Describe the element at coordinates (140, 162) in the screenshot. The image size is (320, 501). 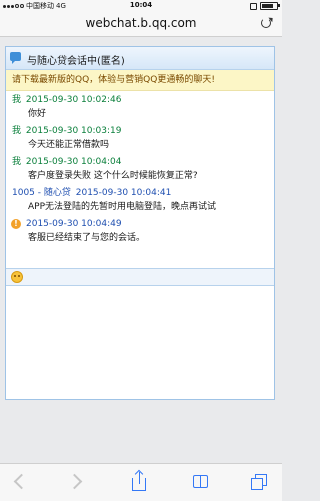
I see `message-header: 我 2015-09-30 10:04:04` at that location.